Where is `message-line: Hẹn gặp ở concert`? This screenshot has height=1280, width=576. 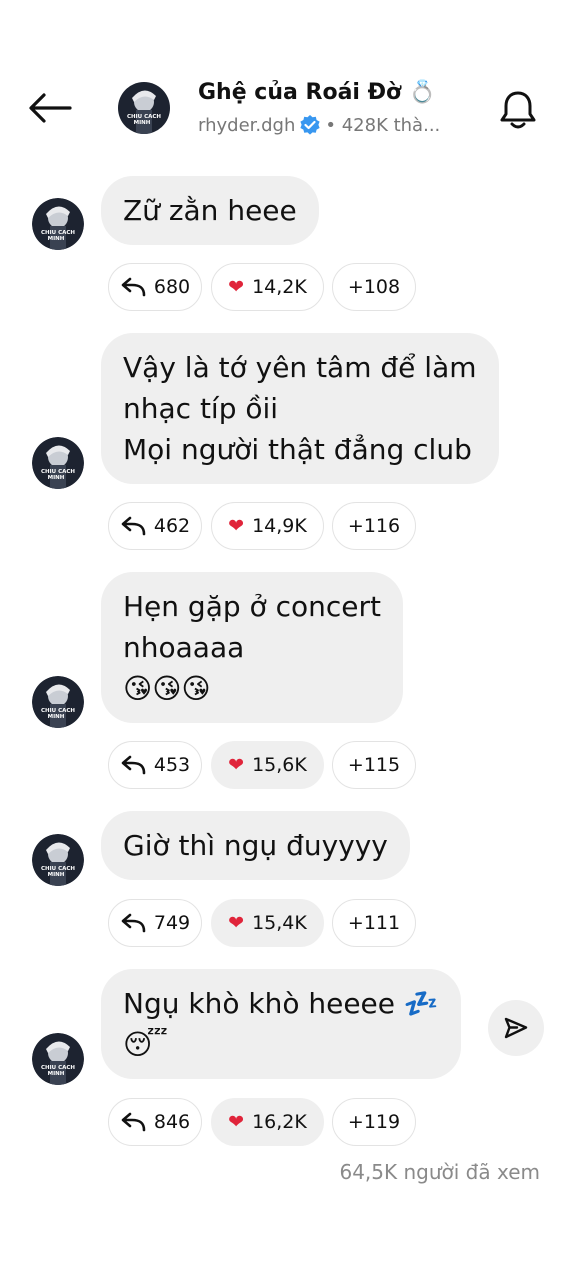 message-line: Hẹn gặp ở concert is located at coordinates (252, 606).